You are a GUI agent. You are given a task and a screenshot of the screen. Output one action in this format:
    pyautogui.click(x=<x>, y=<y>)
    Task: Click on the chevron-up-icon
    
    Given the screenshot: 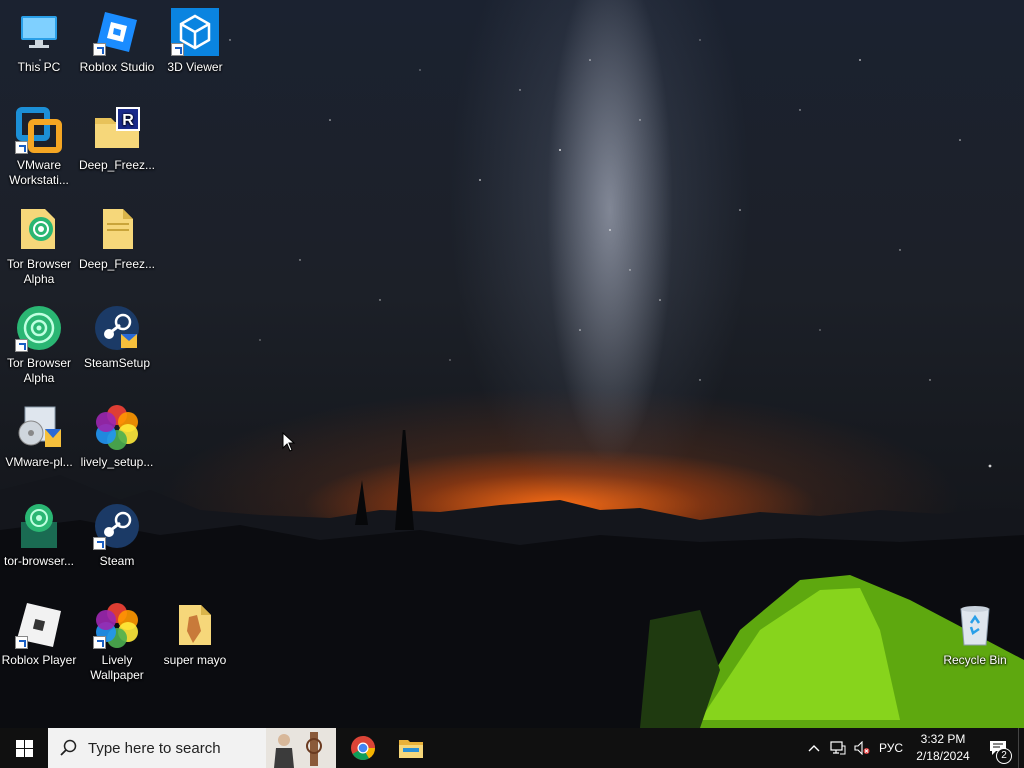 What is the action you would take?
    pyautogui.click(x=814, y=748)
    